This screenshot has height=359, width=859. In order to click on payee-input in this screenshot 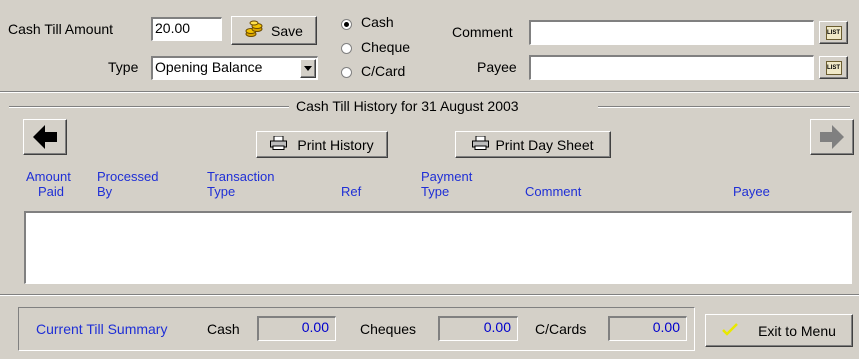, I will do `click(671, 67)`.